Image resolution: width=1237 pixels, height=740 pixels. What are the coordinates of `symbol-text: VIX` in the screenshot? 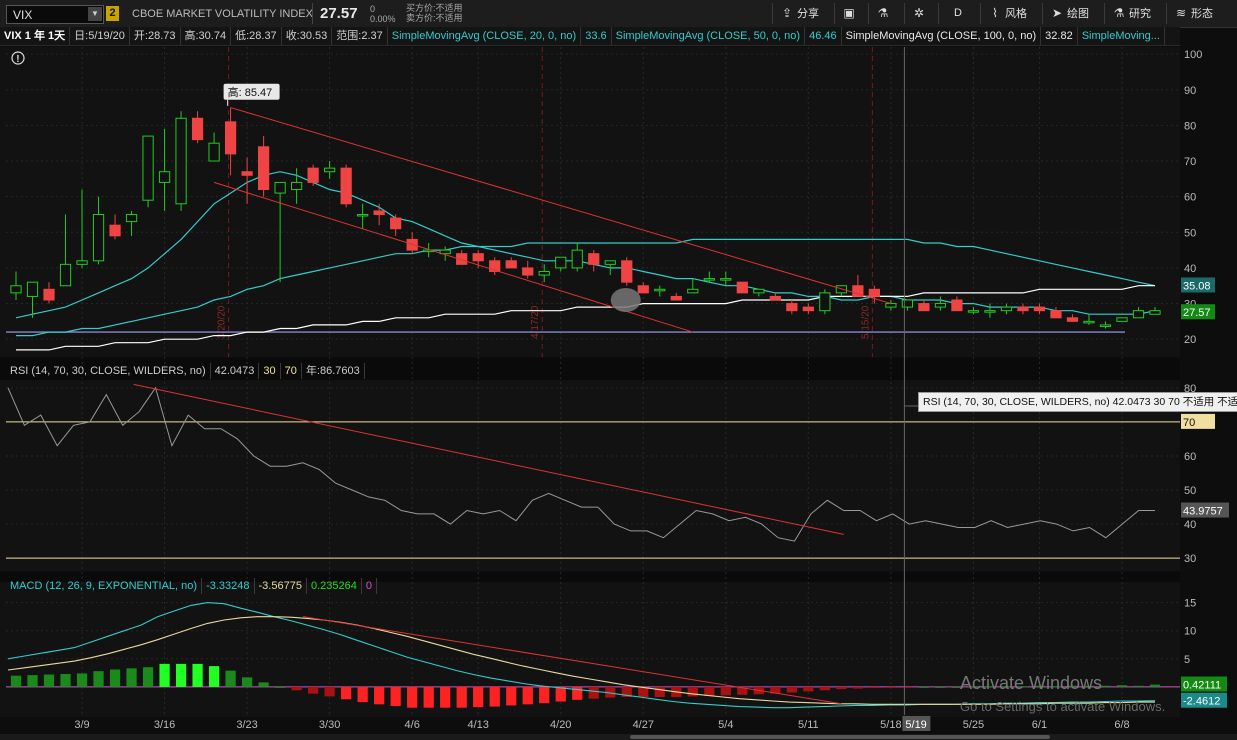 It's located at (23, 15).